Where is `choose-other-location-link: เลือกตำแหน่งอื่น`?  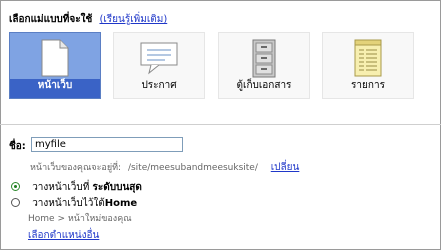
choose-other-location-link: เลือกตำแหน่งอื่น is located at coordinates (63, 235).